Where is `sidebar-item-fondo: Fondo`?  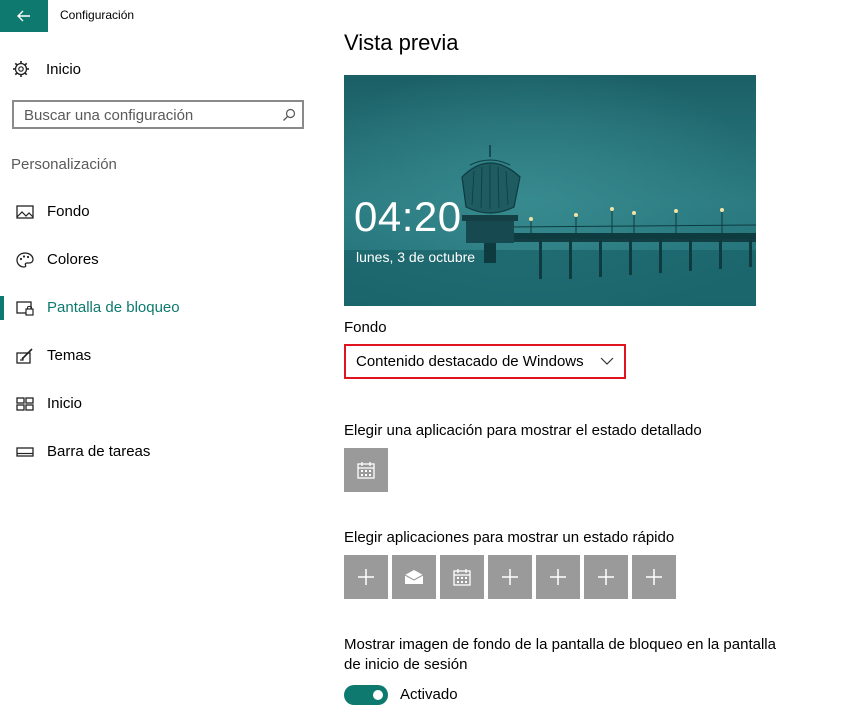
sidebar-item-fondo: Fondo is located at coordinates (165, 212).